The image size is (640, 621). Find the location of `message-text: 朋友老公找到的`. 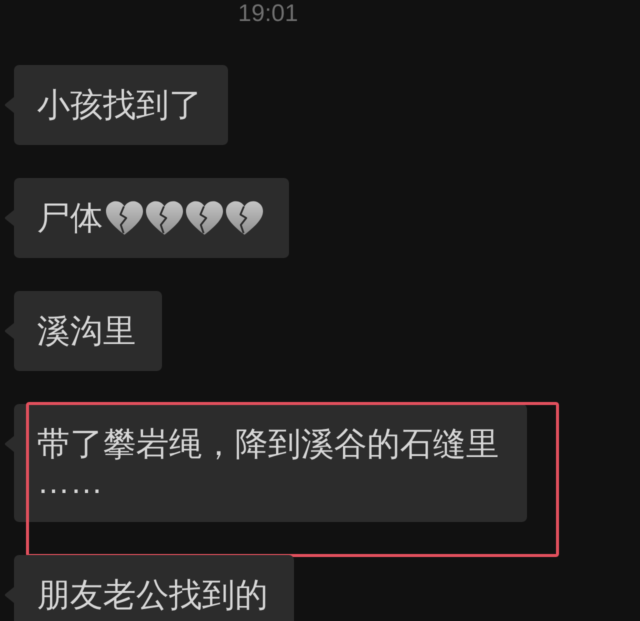

message-text: 朋友老公找到的 is located at coordinates (152, 595).